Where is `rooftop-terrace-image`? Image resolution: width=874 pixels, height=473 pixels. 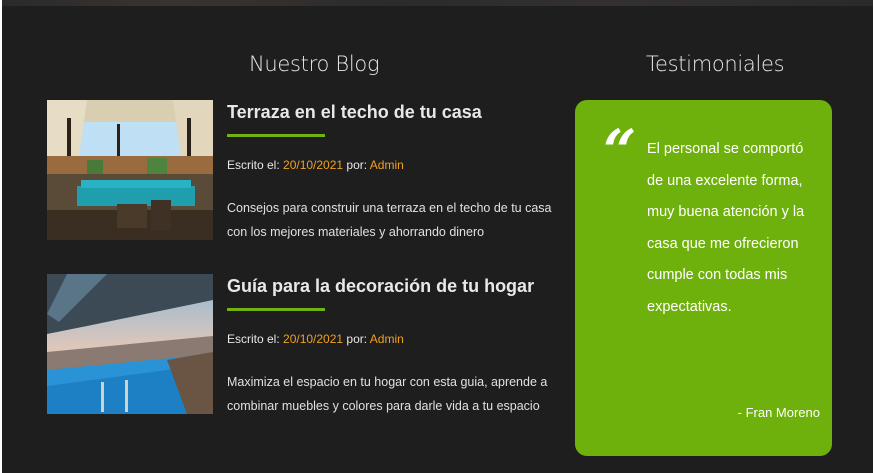
rooftop-terrace-image is located at coordinates (130, 170).